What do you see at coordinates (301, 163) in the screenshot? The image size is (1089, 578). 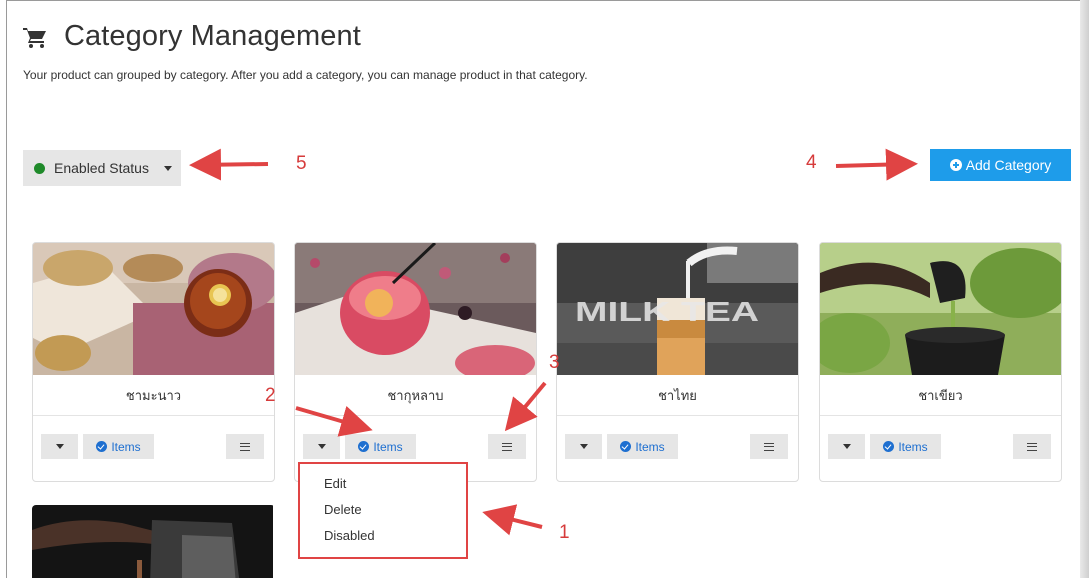 I see `annotation-5: 5` at bounding box center [301, 163].